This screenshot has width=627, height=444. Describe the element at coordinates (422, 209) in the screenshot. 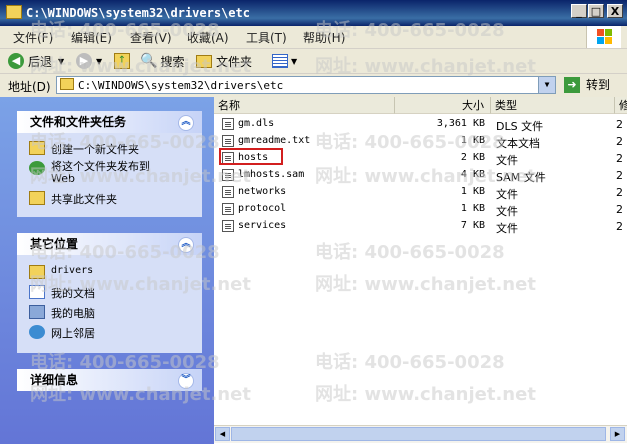

I see `file-row: protocol 1 KB 文件 2` at that location.